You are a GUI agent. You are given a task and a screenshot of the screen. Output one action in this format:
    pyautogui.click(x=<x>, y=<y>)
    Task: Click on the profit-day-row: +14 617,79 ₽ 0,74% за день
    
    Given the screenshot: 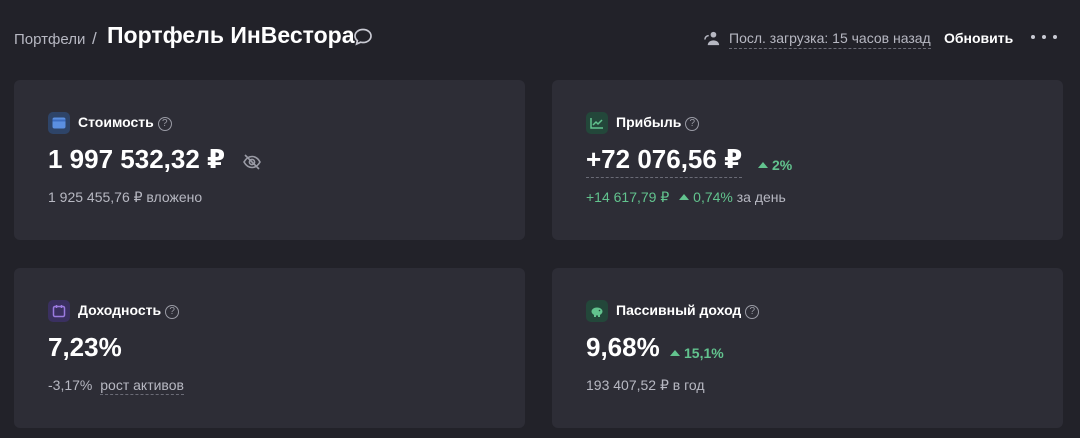 What is the action you would take?
    pyautogui.click(x=686, y=197)
    